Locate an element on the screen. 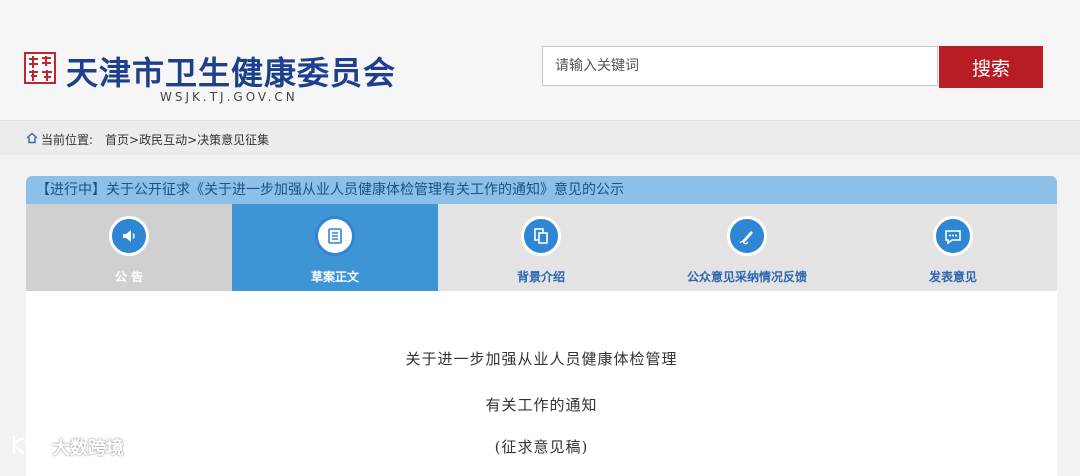 The width and height of the screenshot is (1080, 476). watermark: 大数跨境 is located at coordinates (78, 445).